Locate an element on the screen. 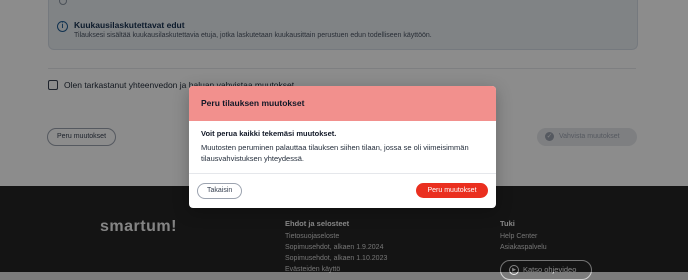 This screenshot has width=688, height=280. modal-title: Peru tilauksen muutokset is located at coordinates (253, 103).